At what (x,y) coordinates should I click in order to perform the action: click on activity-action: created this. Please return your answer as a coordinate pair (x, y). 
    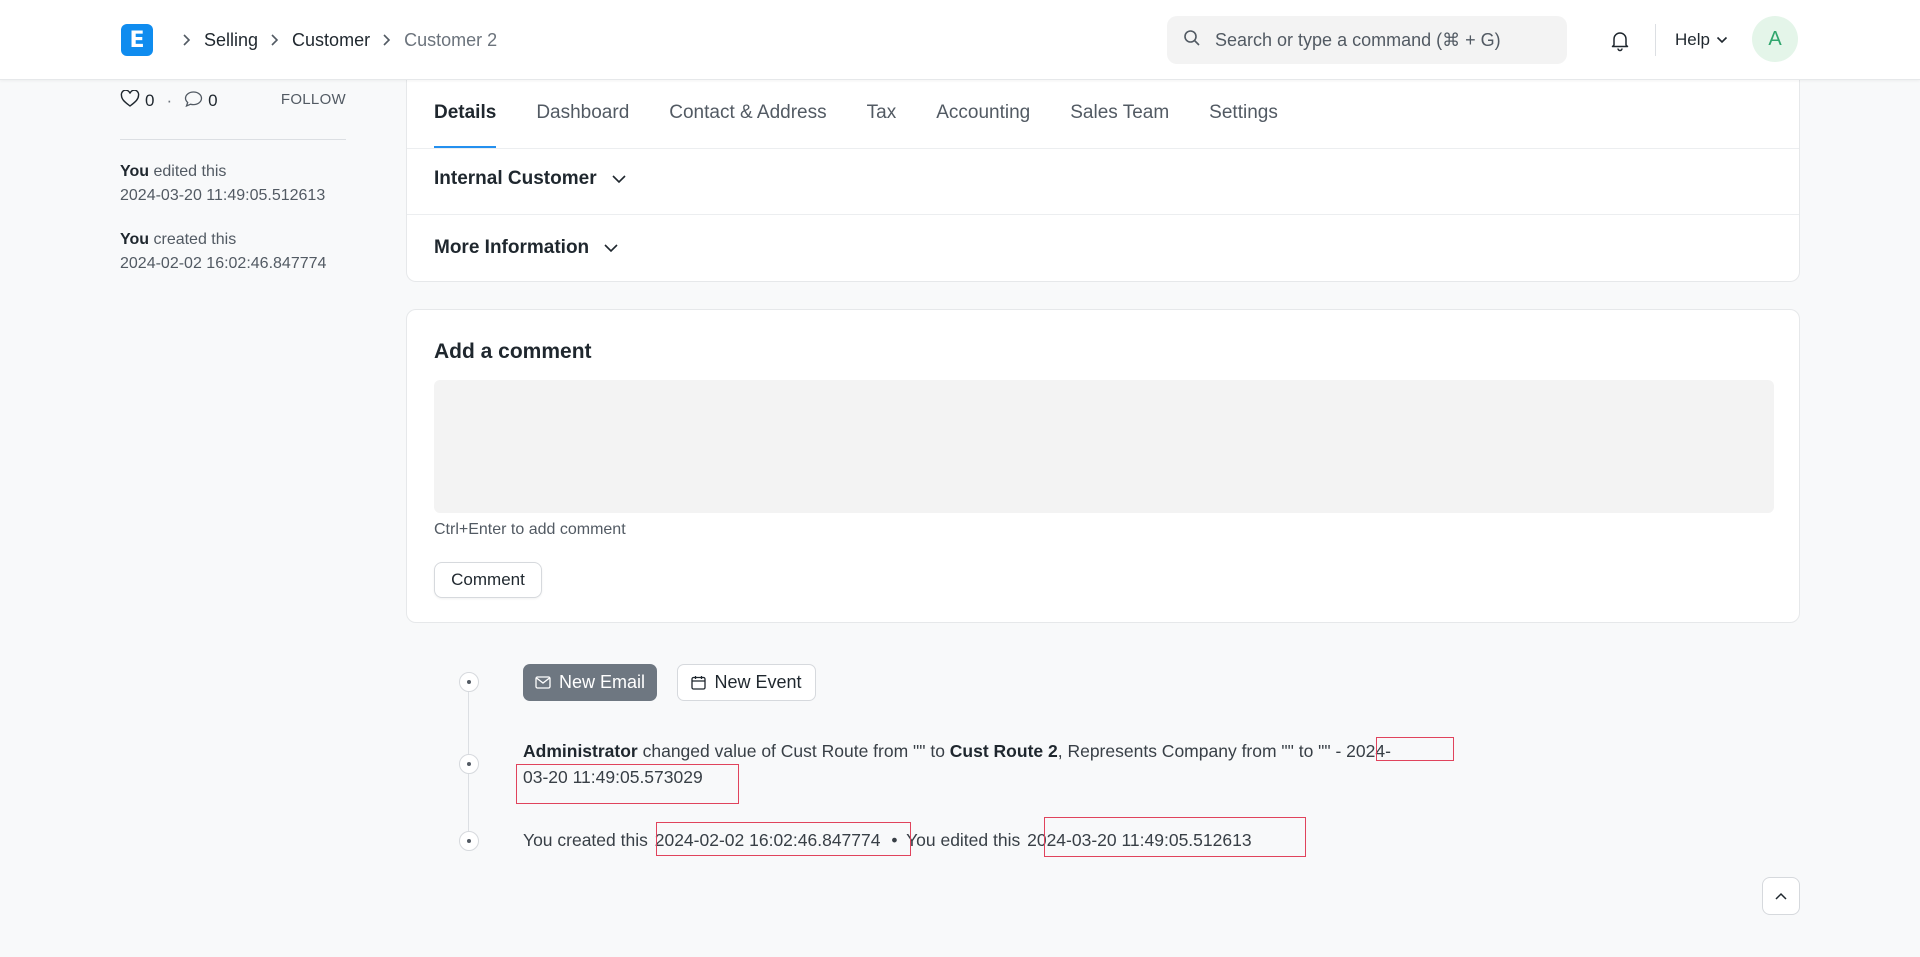
    Looking at the image, I should click on (195, 239).